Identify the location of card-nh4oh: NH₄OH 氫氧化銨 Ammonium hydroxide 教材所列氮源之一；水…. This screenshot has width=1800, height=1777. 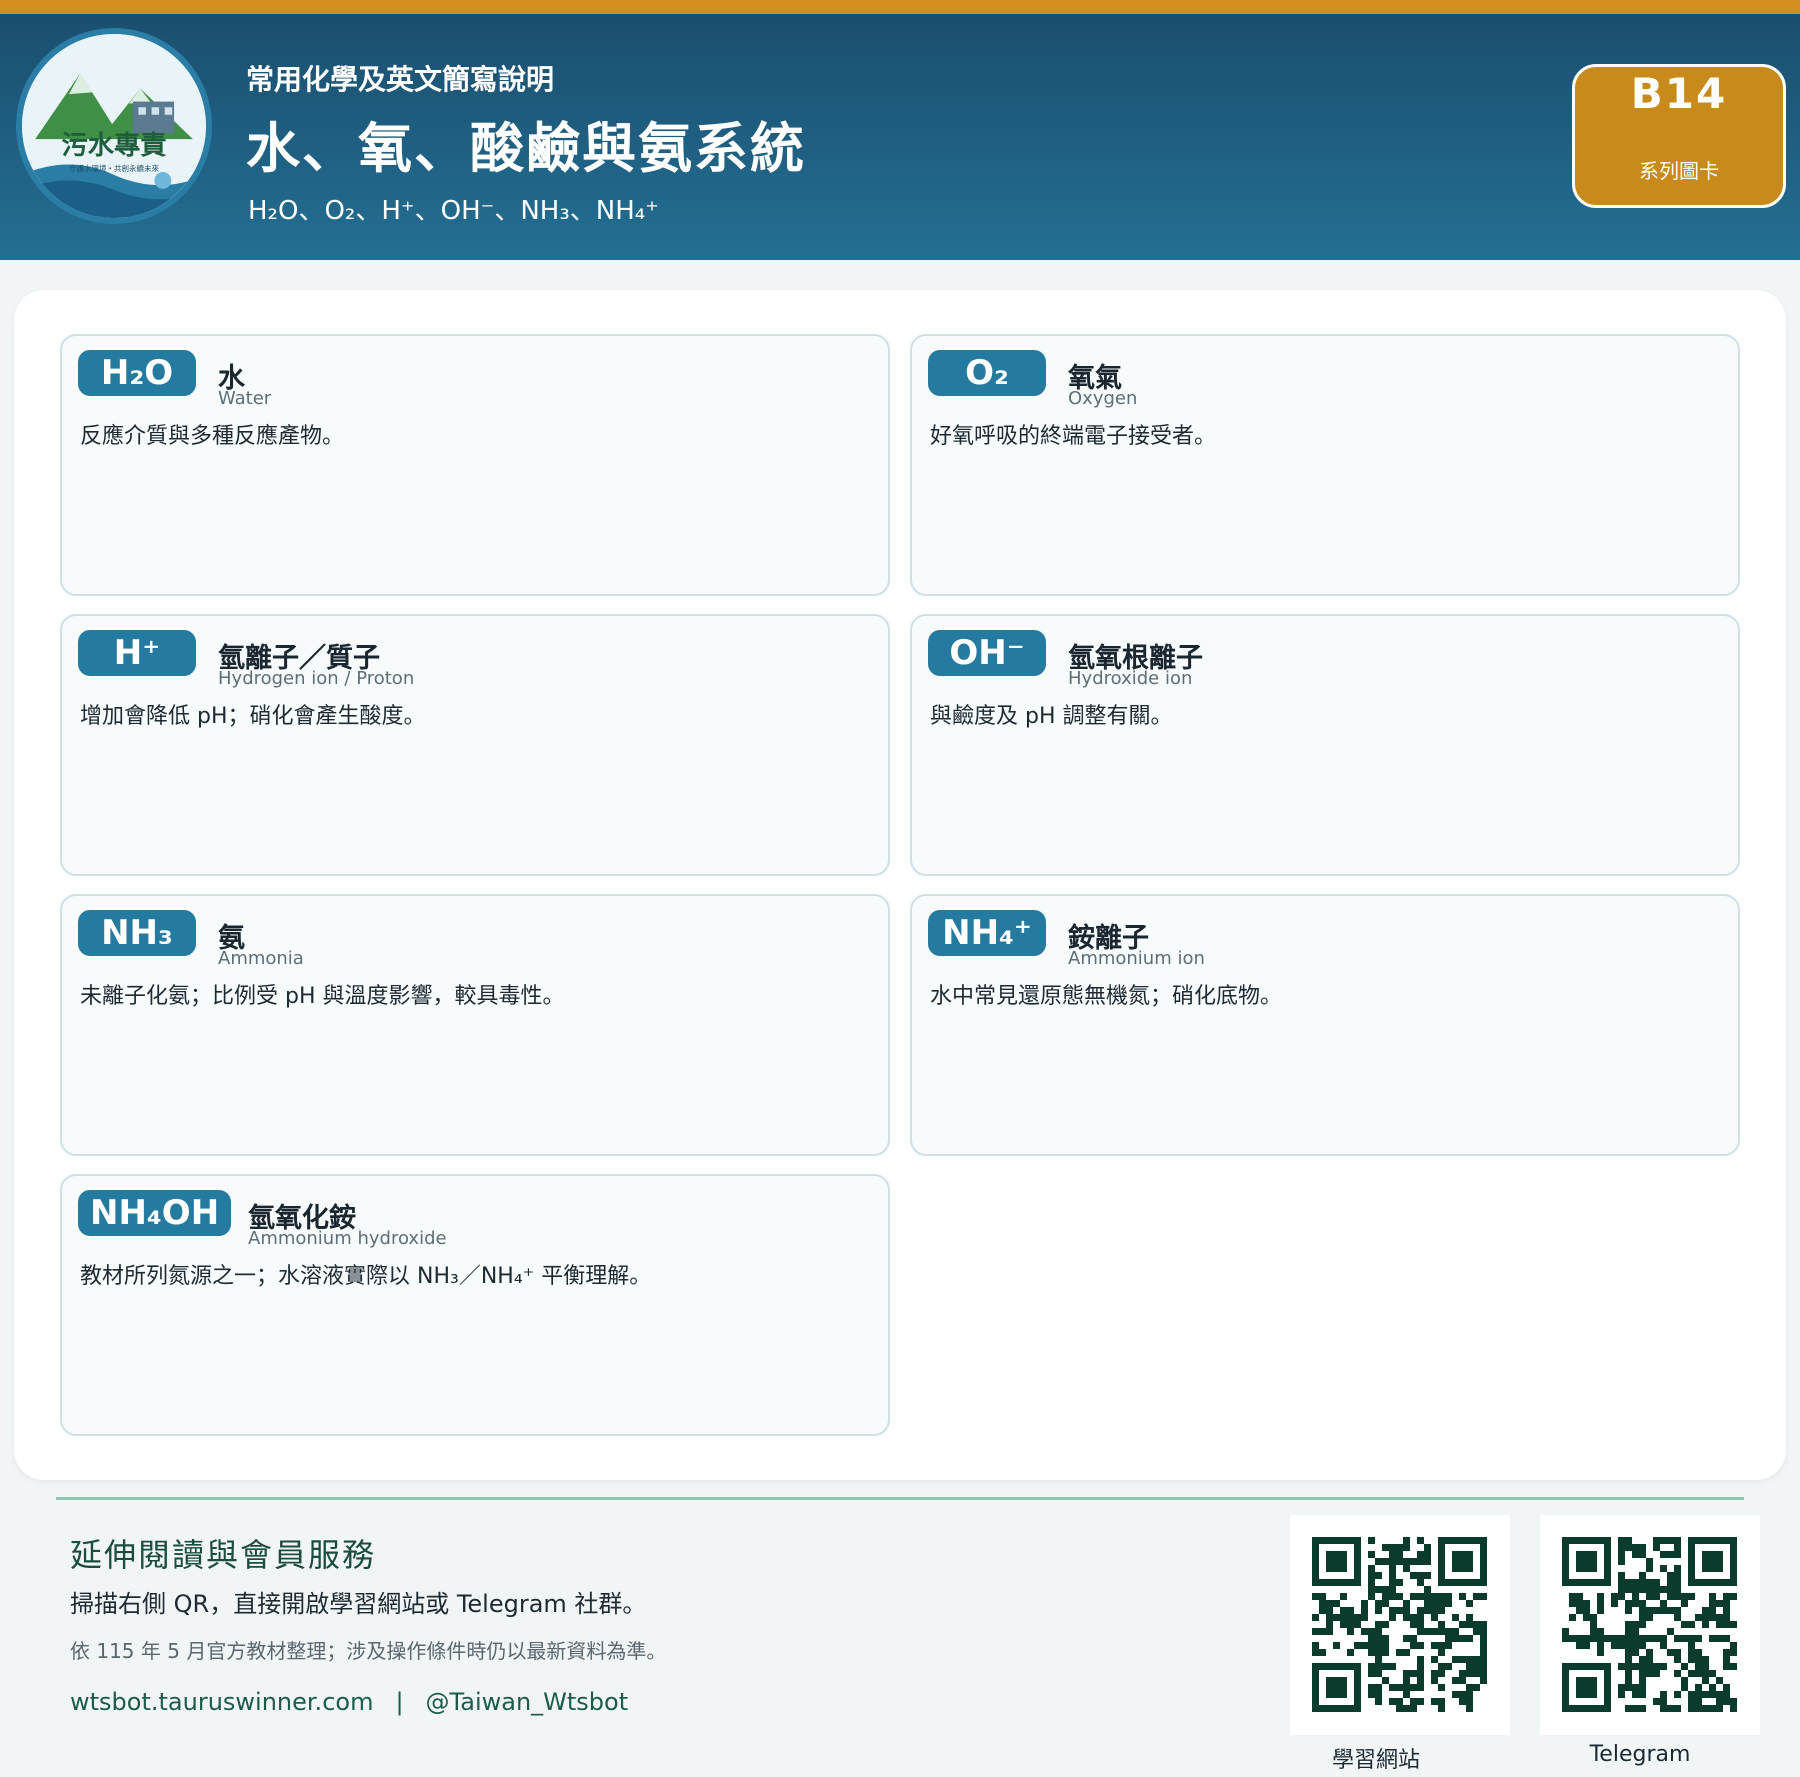
(475, 1305).